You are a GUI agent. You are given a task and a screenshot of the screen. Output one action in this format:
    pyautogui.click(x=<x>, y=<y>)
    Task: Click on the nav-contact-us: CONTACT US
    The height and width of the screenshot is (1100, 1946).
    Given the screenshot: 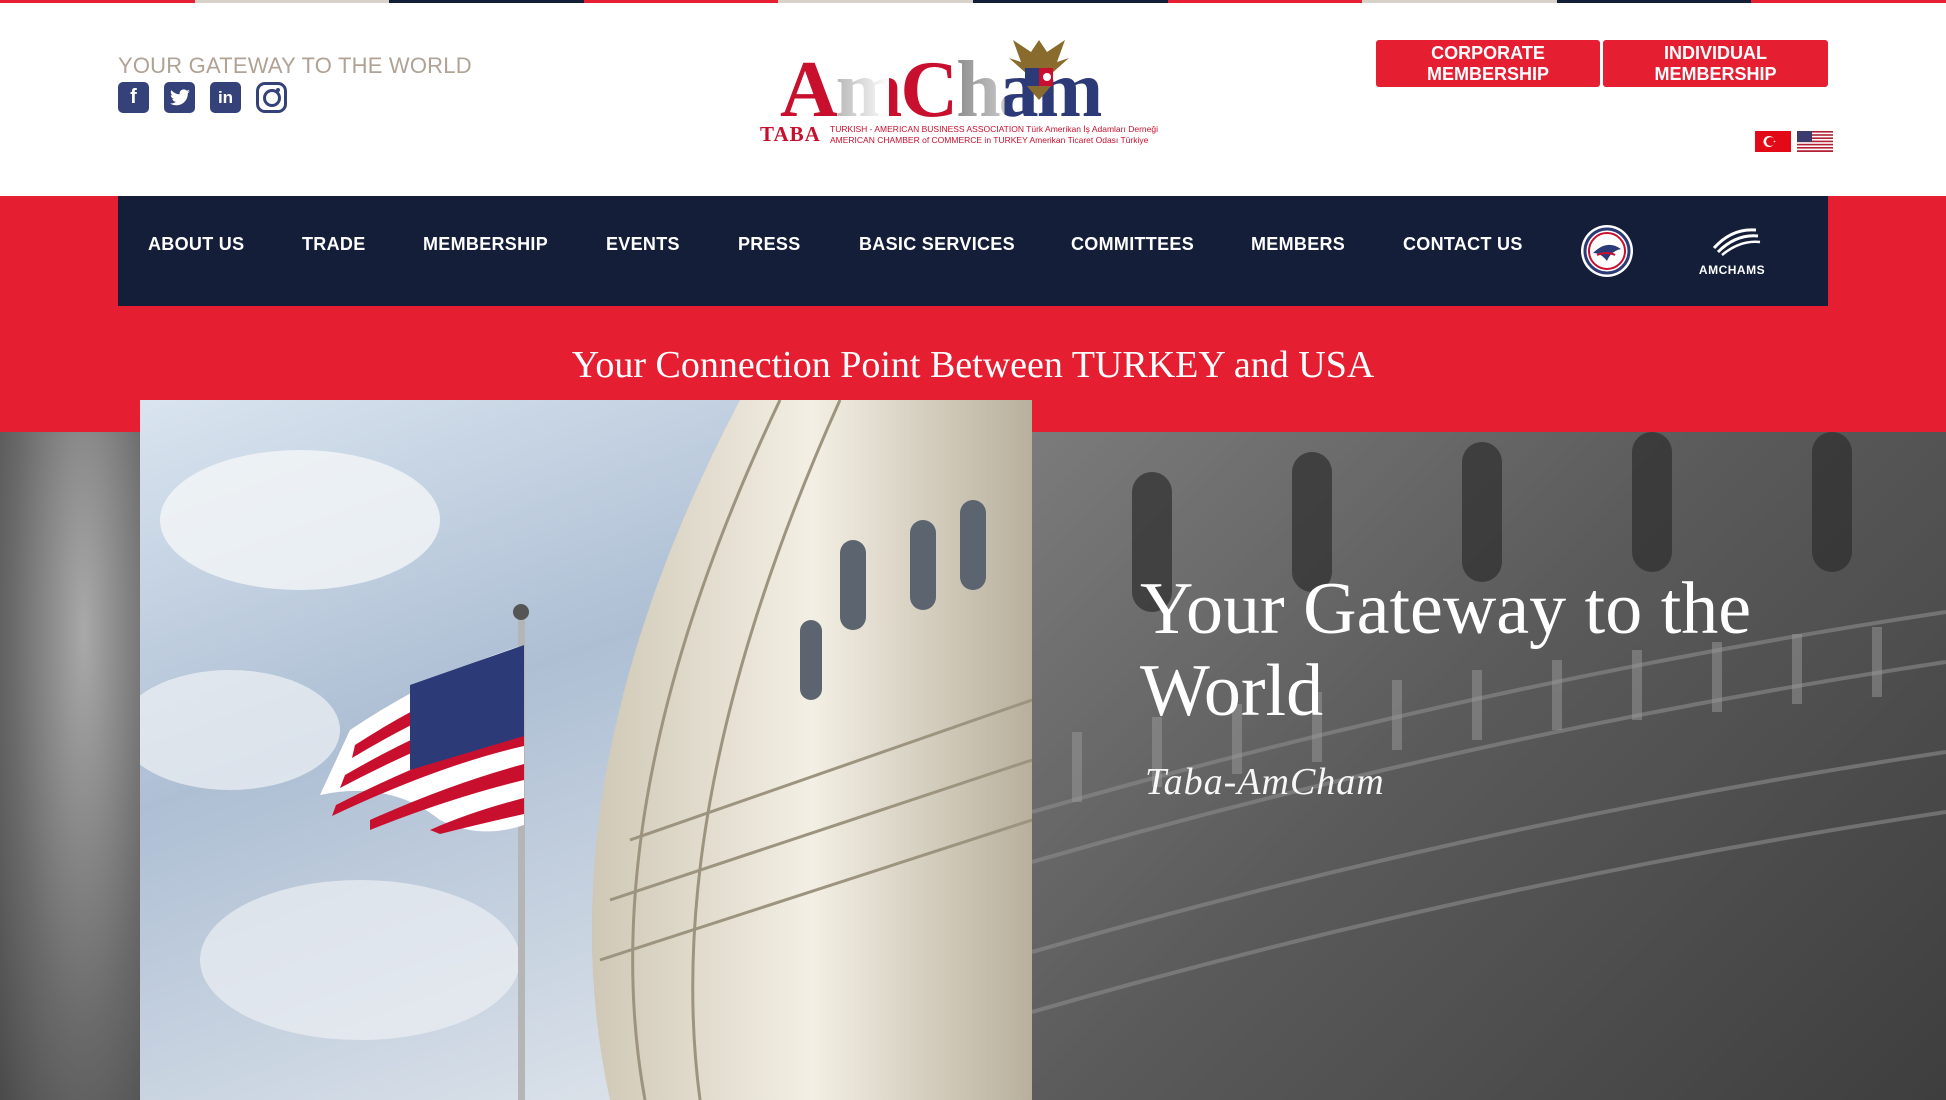 What is the action you would take?
    pyautogui.click(x=1463, y=244)
    